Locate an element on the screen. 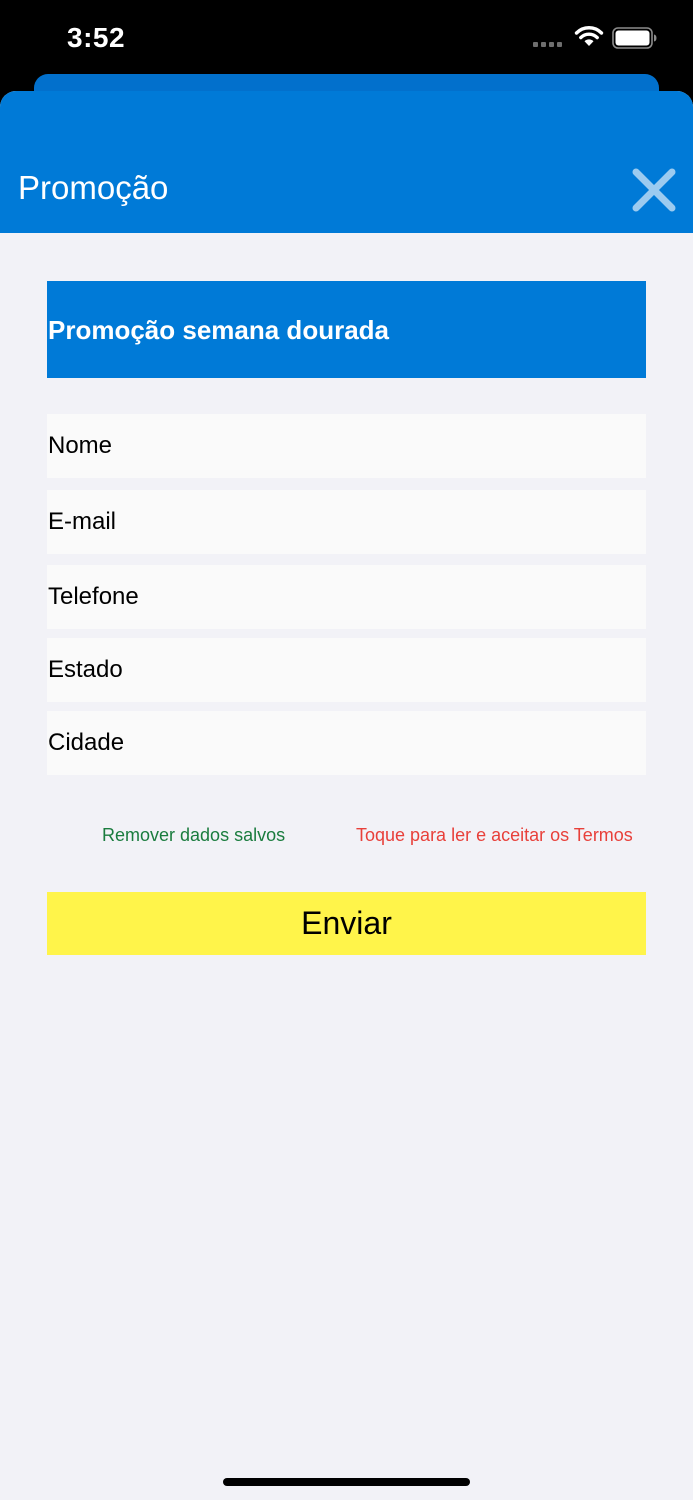 Image resolution: width=693 pixels, height=1500 pixels. city-field is located at coordinates (346, 743).